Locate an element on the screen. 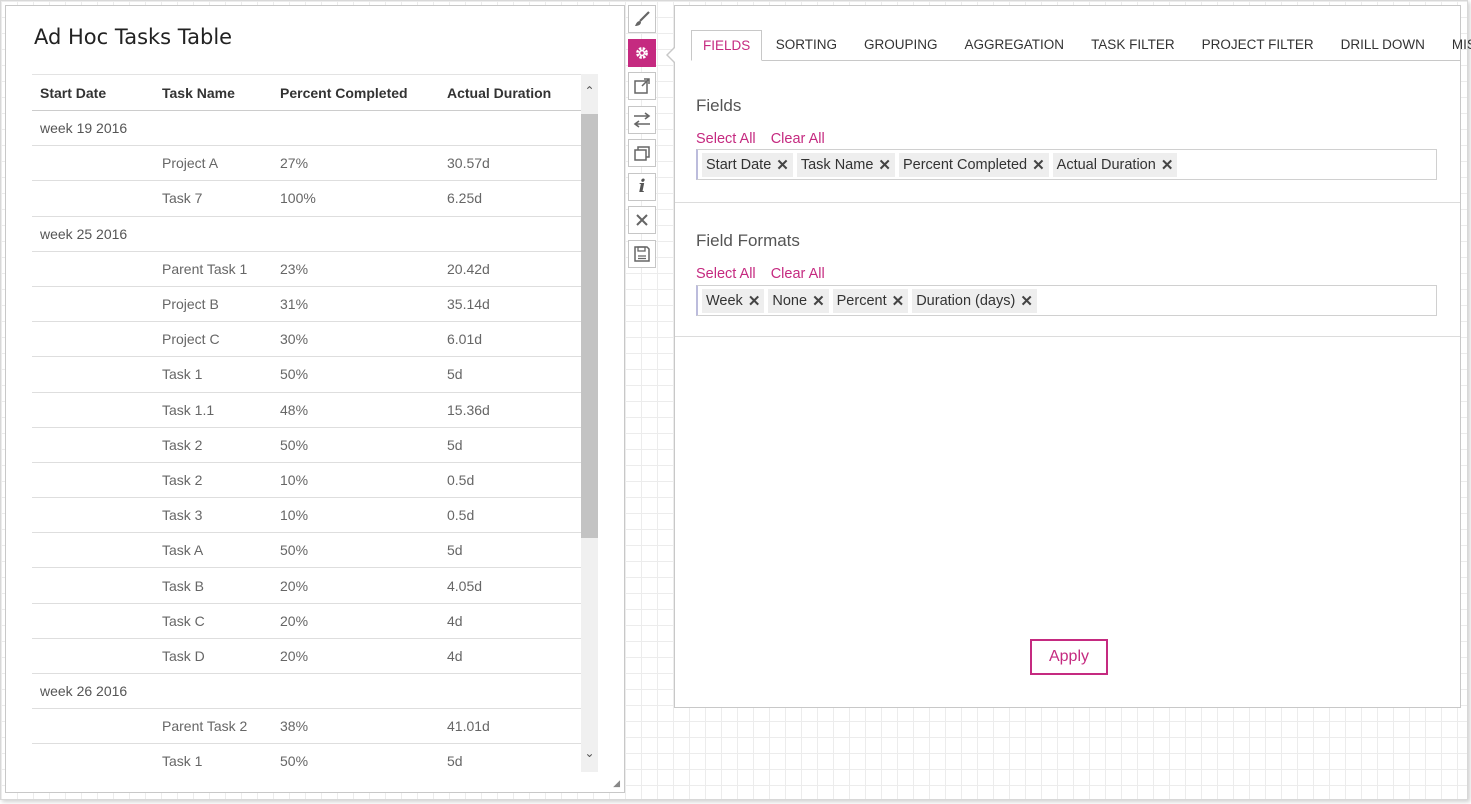 This screenshot has height=804, width=1471. chip: Week ✕ is located at coordinates (733, 300).